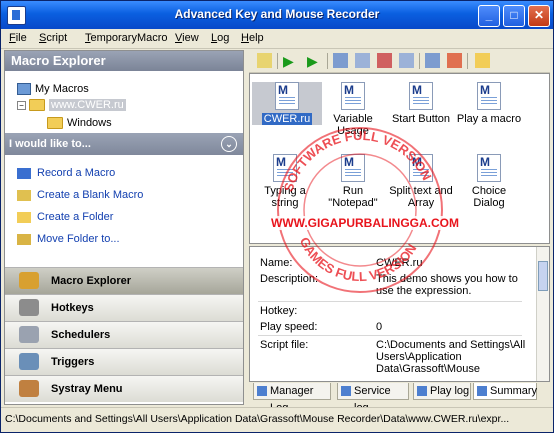 The image size is (554, 433). What do you see at coordinates (539, 16) in the screenshot?
I see `close-button: ✕` at bounding box center [539, 16].